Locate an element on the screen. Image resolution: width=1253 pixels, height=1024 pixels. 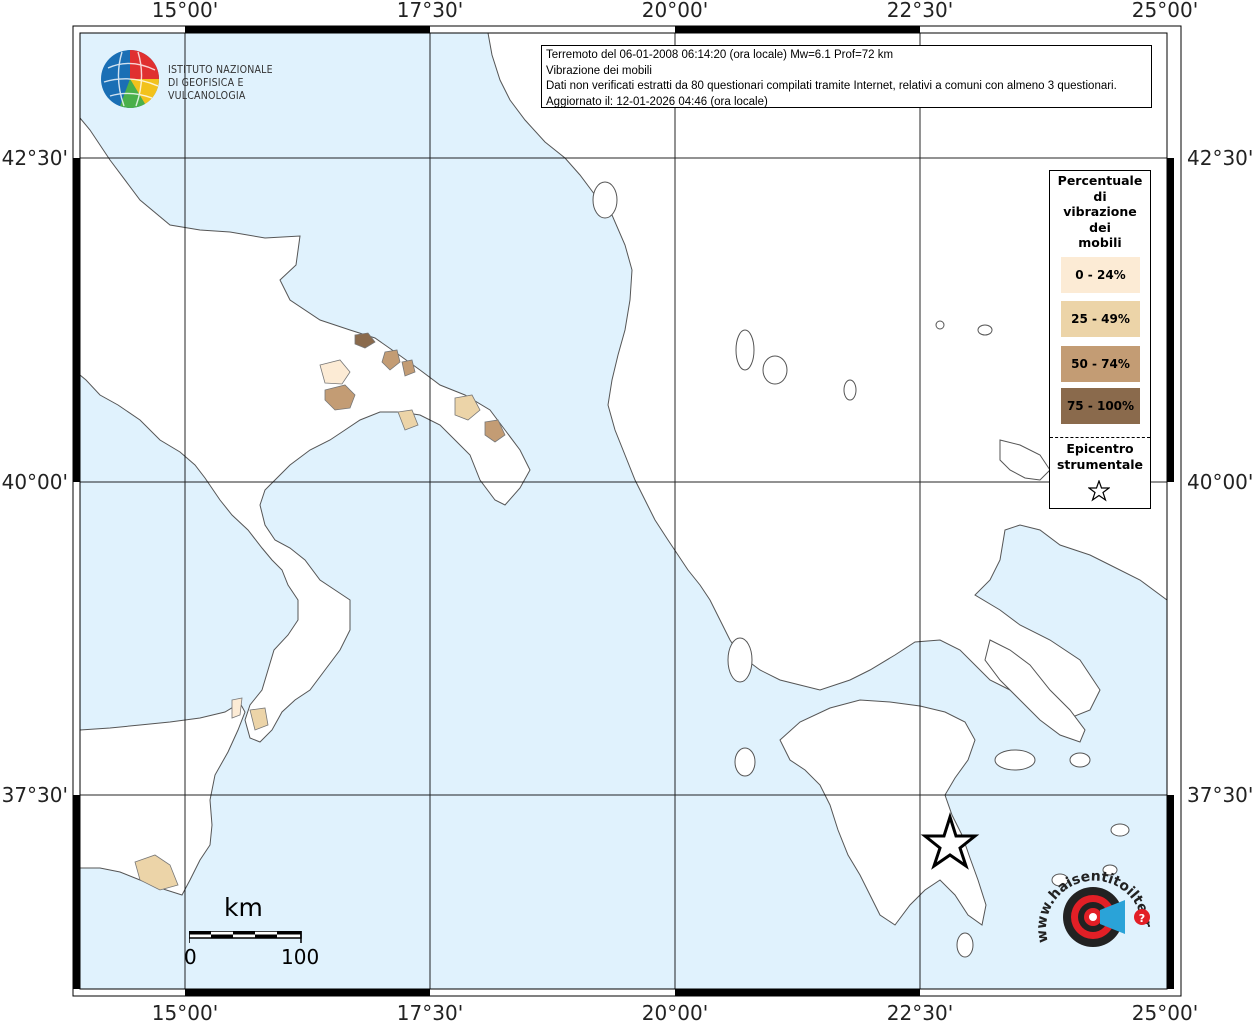
legend-epicenter-line: strumentale is located at coordinates (1100, 464).